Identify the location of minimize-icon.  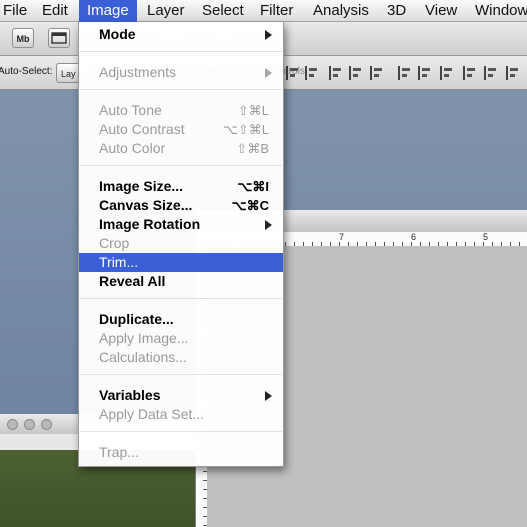
(29, 424).